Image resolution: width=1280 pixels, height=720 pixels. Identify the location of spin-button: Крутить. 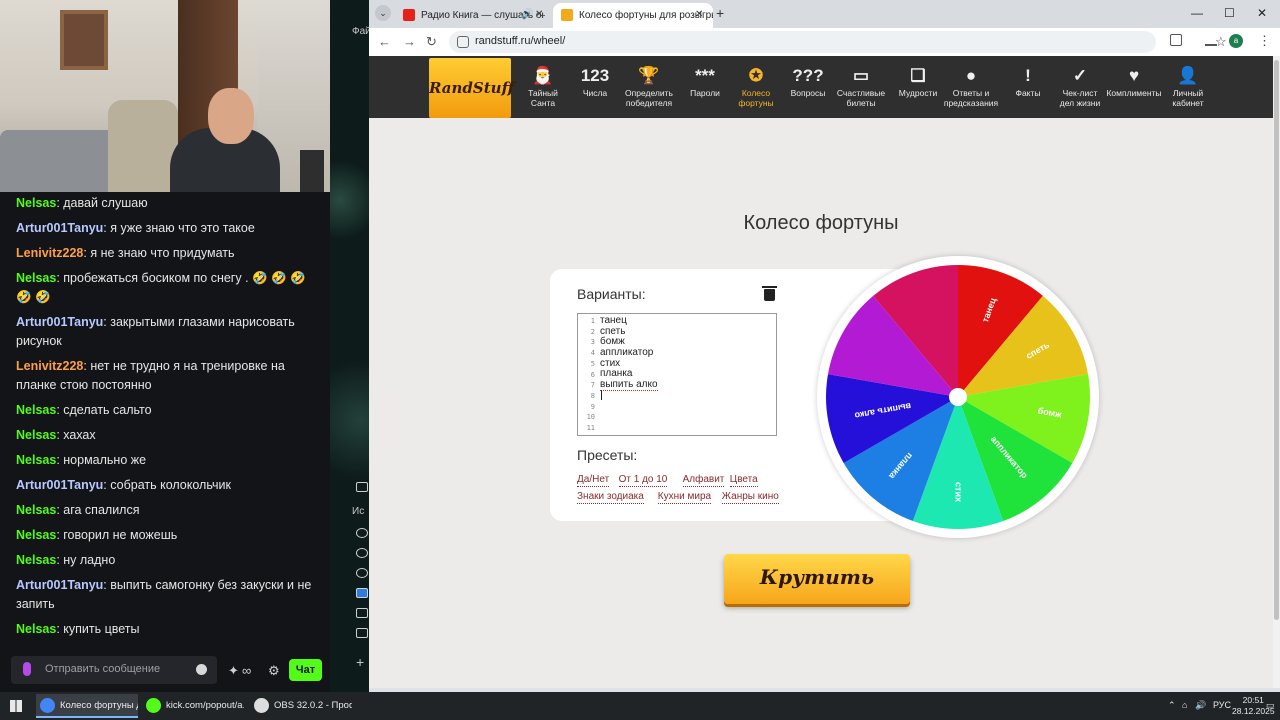
(817, 579).